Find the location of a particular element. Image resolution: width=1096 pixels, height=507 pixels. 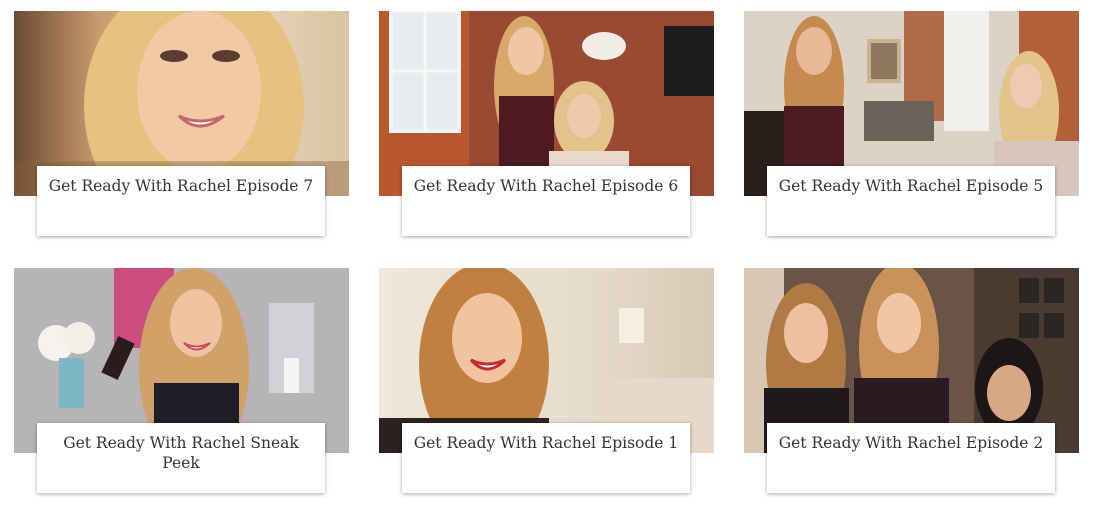

video-title: Get Ready With Rachel Episode 5 is located at coordinates (911, 201).